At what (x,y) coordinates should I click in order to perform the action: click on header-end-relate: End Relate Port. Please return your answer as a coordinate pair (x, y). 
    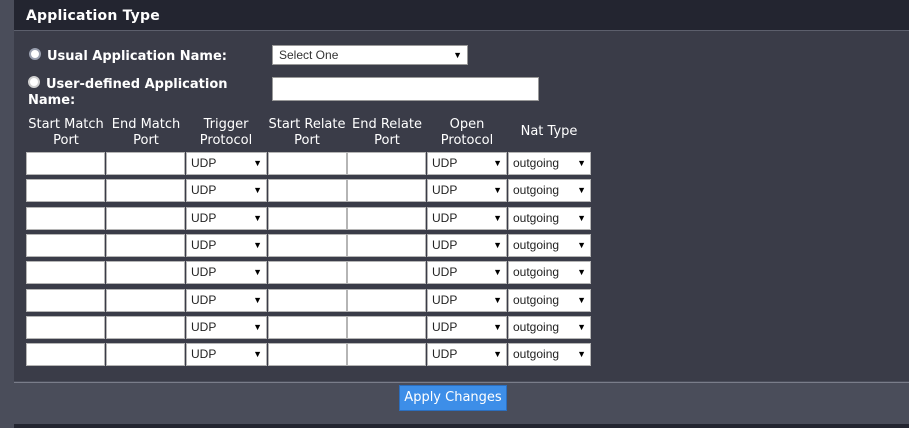
    Looking at the image, I should click on (387, 132).